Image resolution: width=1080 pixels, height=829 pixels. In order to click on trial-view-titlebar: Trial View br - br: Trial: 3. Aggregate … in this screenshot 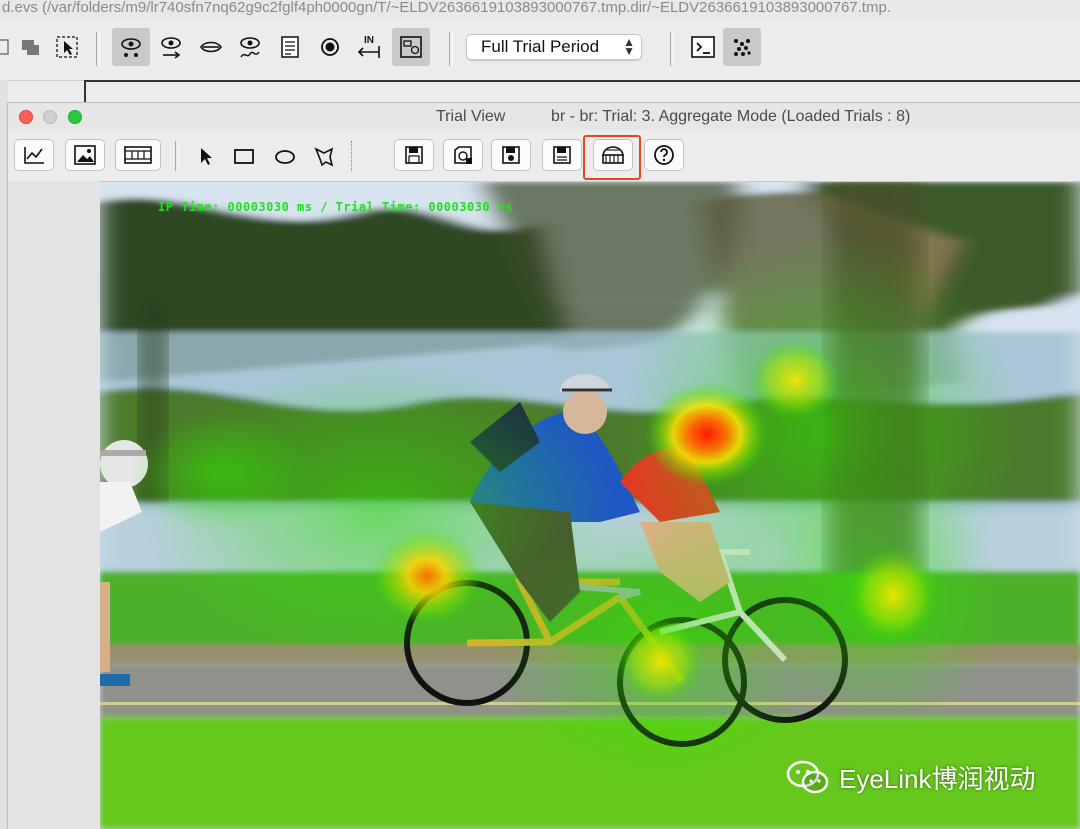, I will do `click(544, 117)`.